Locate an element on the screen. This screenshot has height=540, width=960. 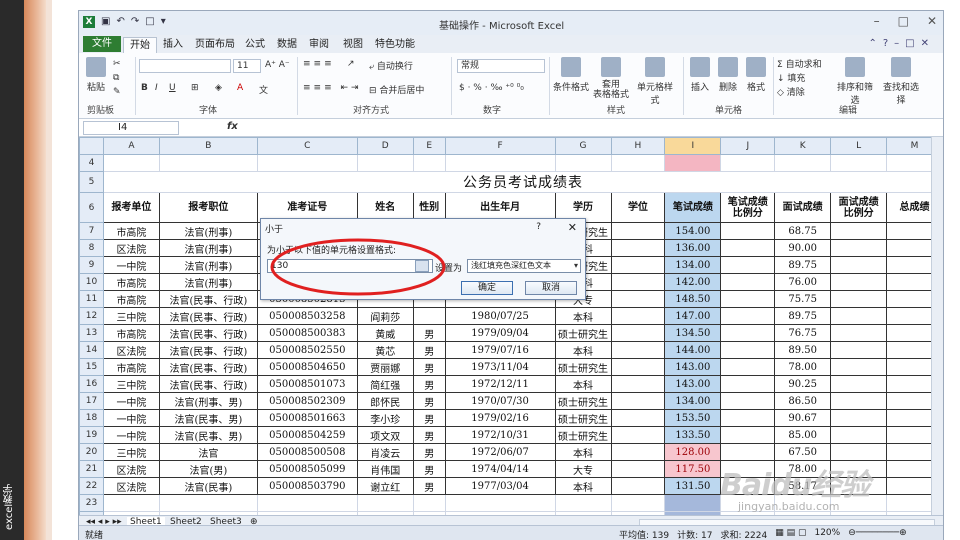
header-written-score: 笔试成绩 is located at coordinates (693, 207).